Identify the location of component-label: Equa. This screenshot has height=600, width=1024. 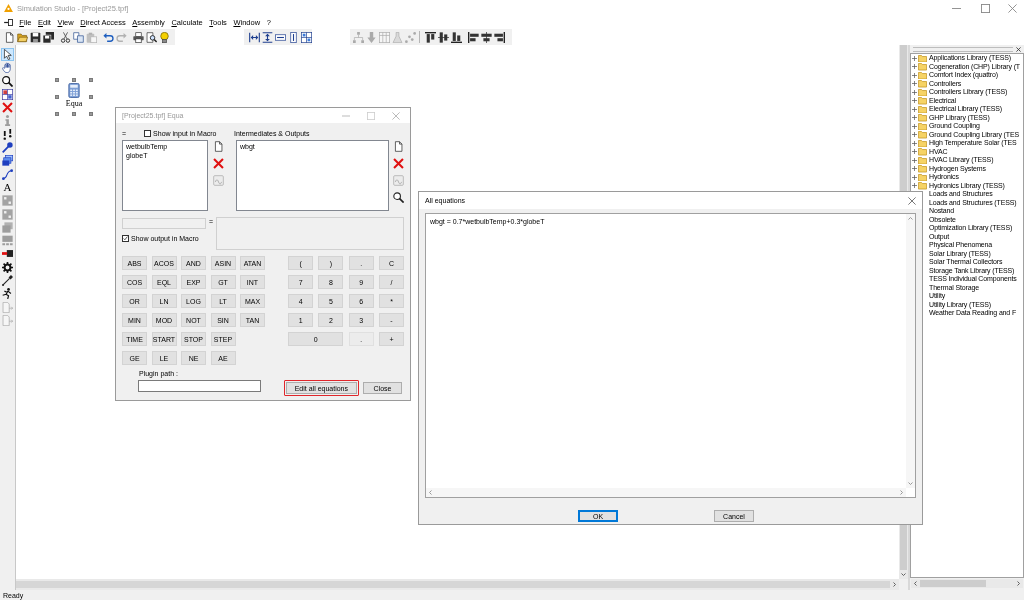
(74, 103).